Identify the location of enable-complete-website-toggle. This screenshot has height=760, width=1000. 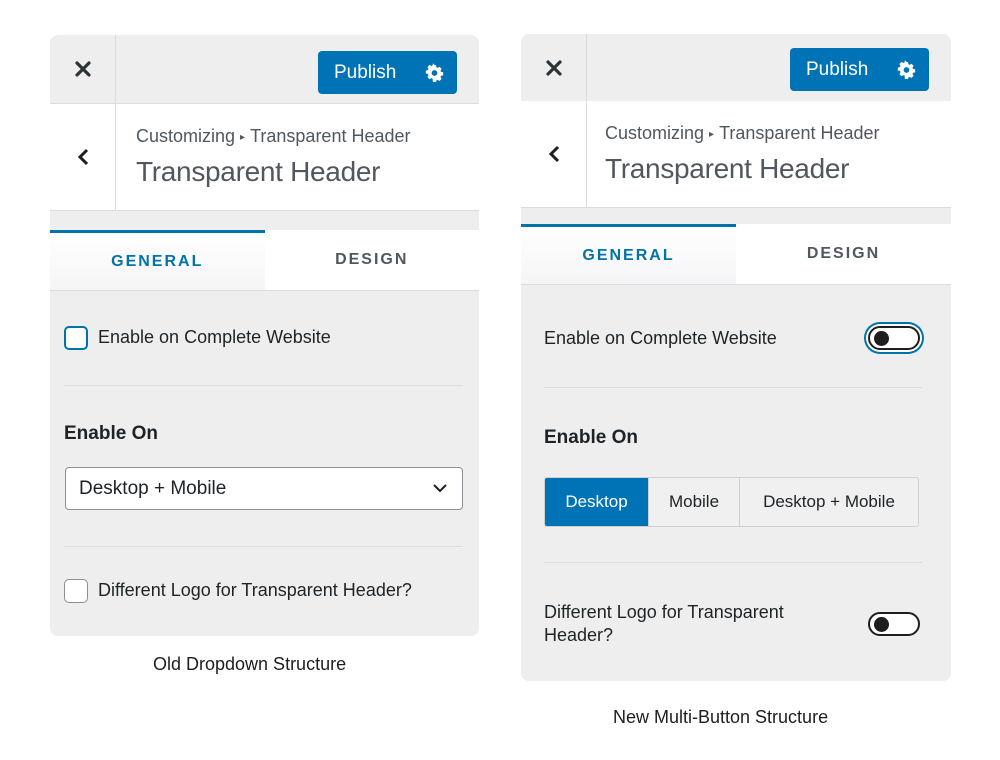
(894, 338).